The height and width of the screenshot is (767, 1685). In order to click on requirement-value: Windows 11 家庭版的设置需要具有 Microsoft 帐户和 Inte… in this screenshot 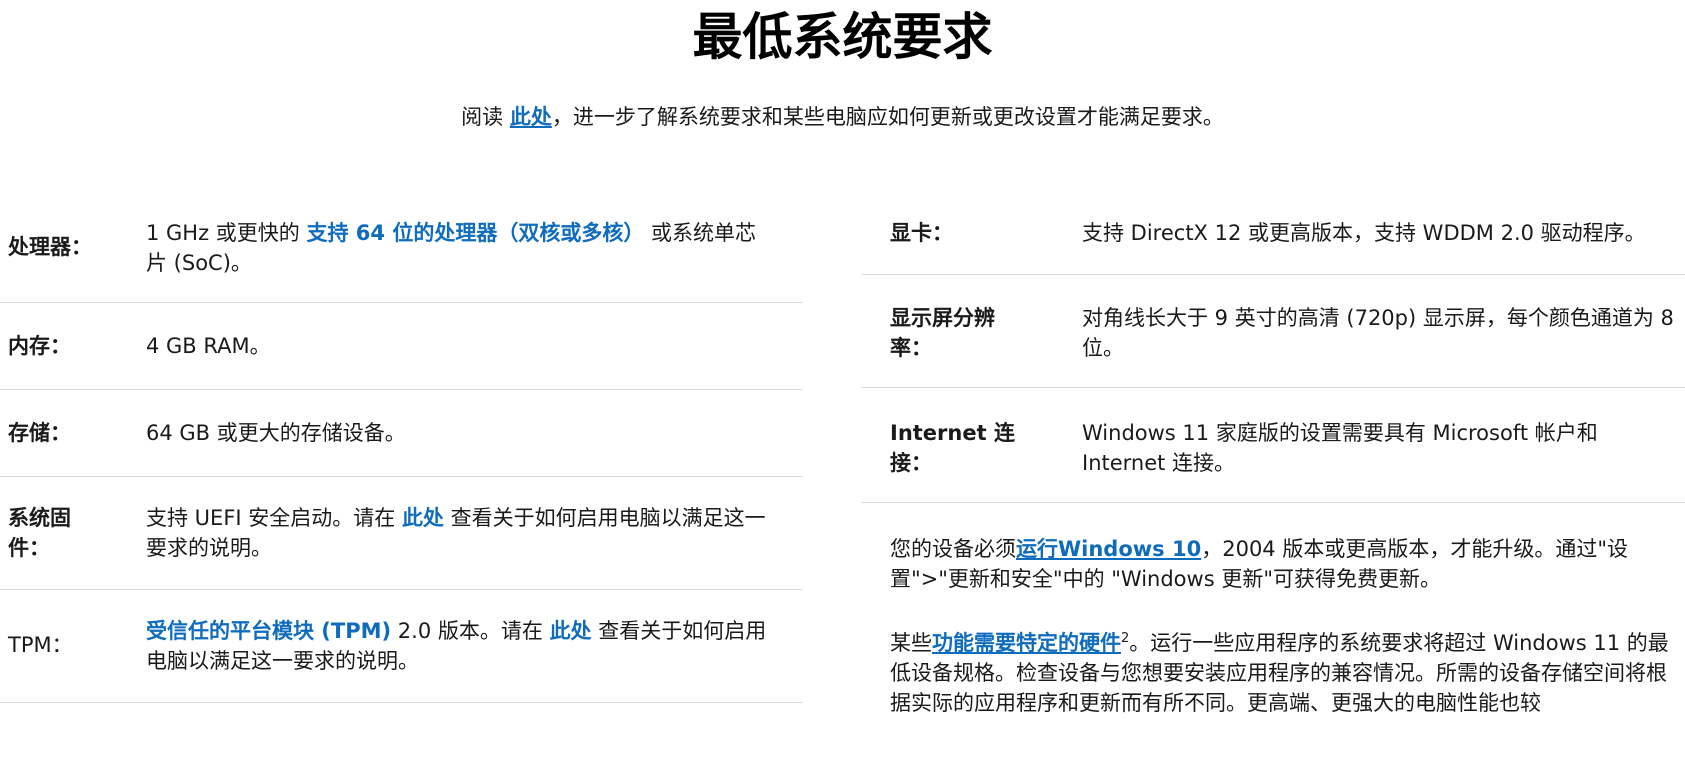, I will do `click(1340, 448)`.